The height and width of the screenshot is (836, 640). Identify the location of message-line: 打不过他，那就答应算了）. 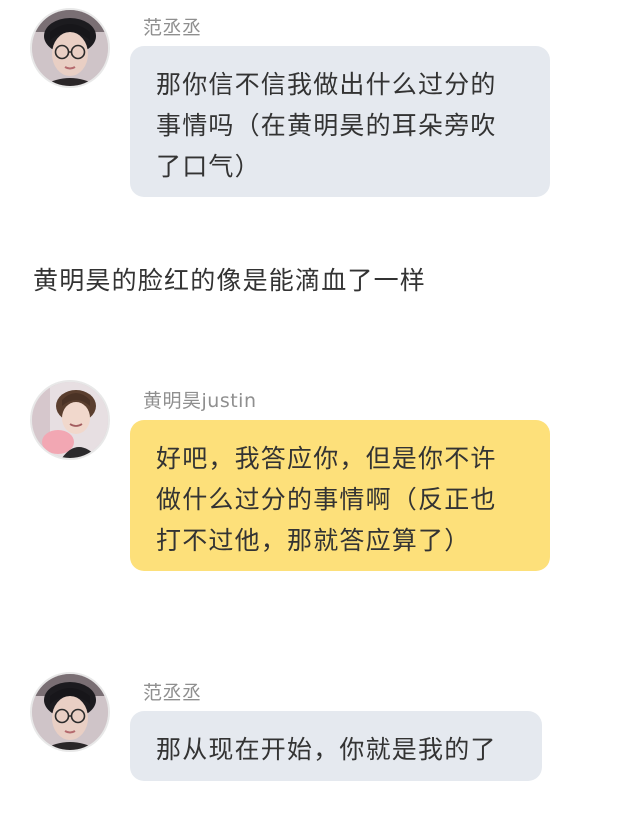
(313, 540).